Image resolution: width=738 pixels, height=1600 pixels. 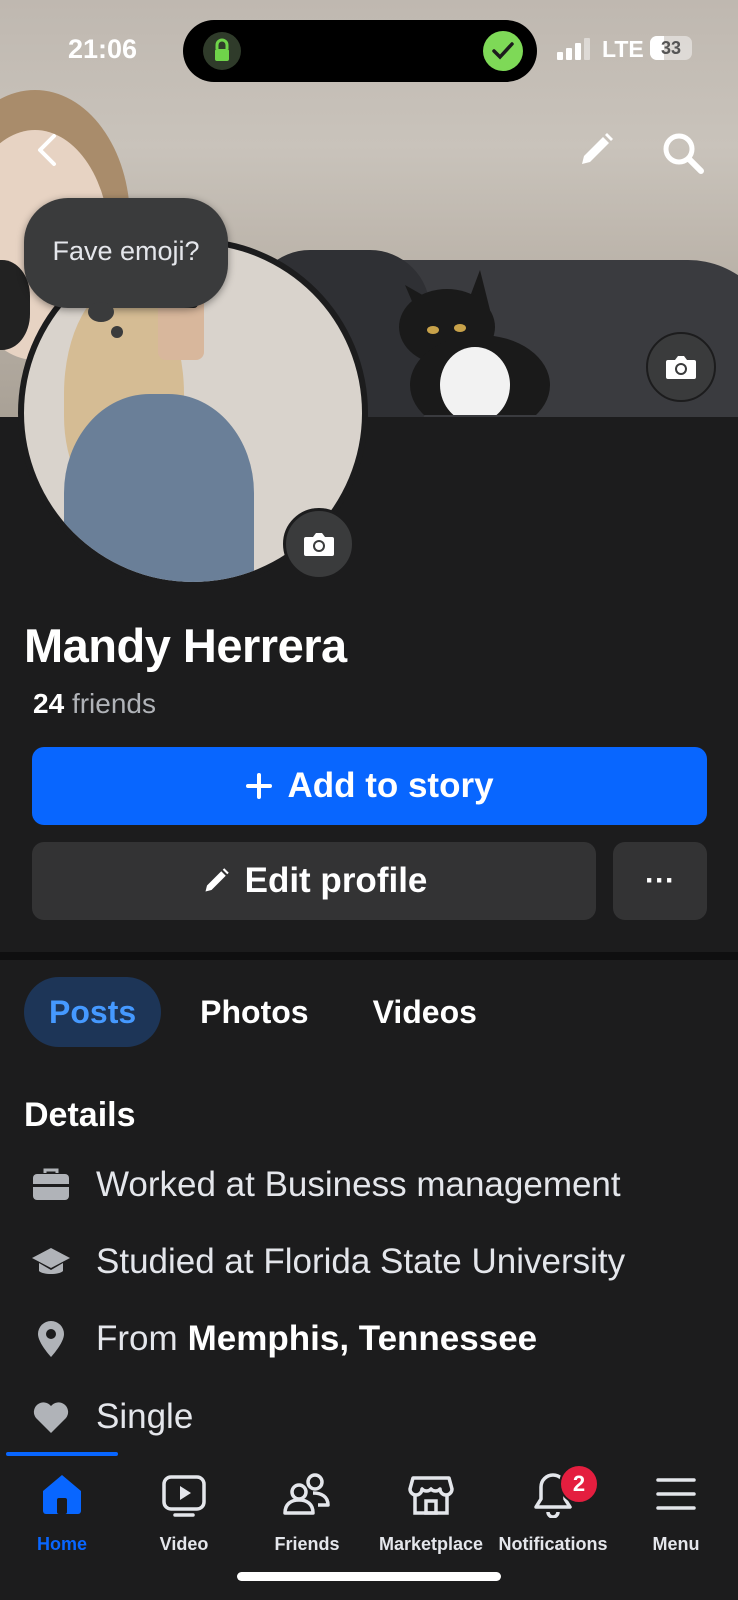 I want to click on detail-hometown-prefix: From, so click(x=137, y=1338).